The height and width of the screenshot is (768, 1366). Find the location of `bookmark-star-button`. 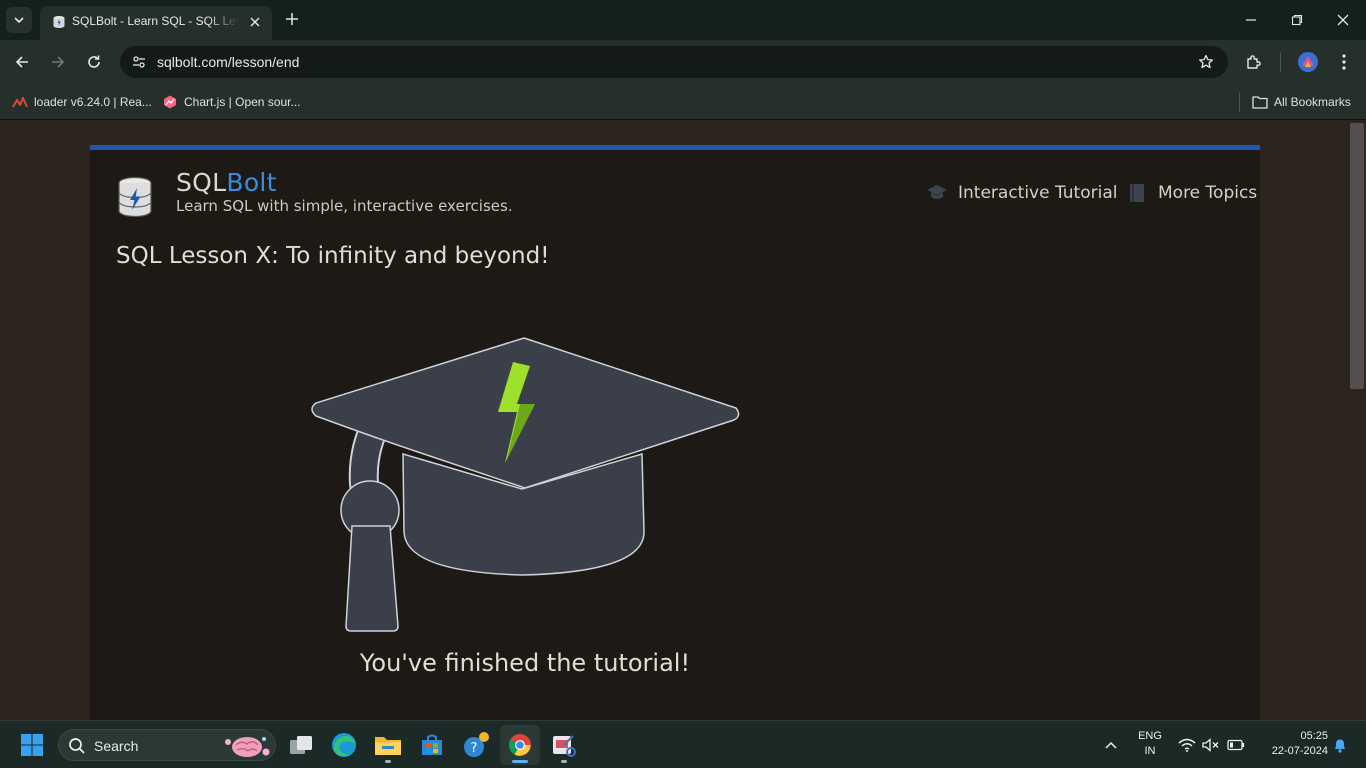

bookmark-star-button is located at coordinates (1206, 62).